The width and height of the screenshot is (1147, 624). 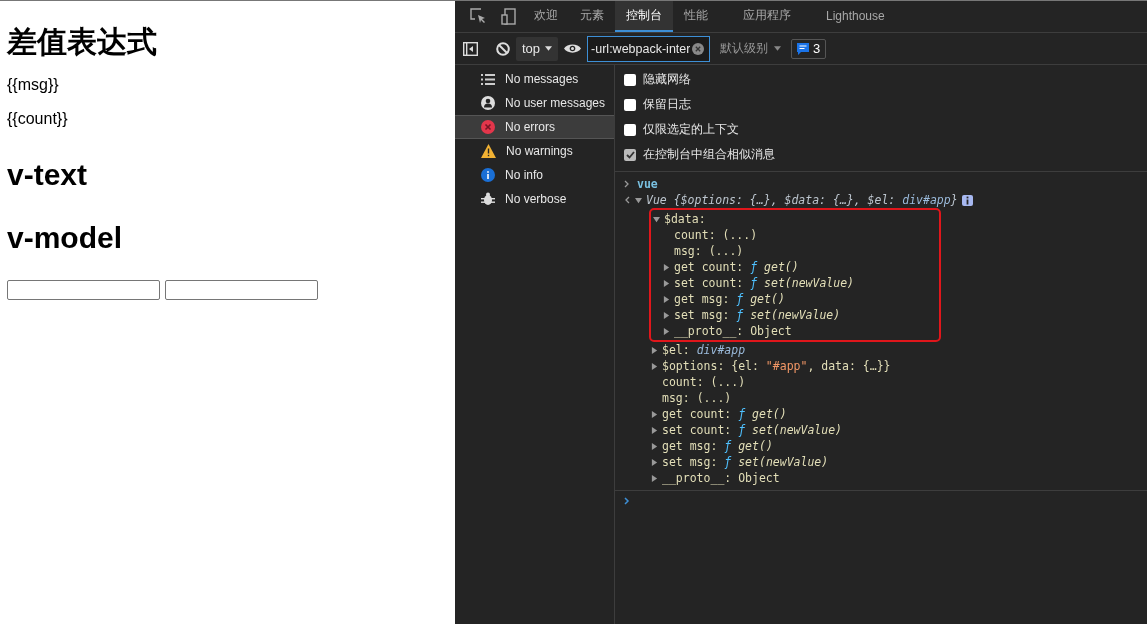 What do you see at coordinates (767, 16) in the screenshot?
I see `panel-tab: 应用程序` at bounding box center [767, 16].